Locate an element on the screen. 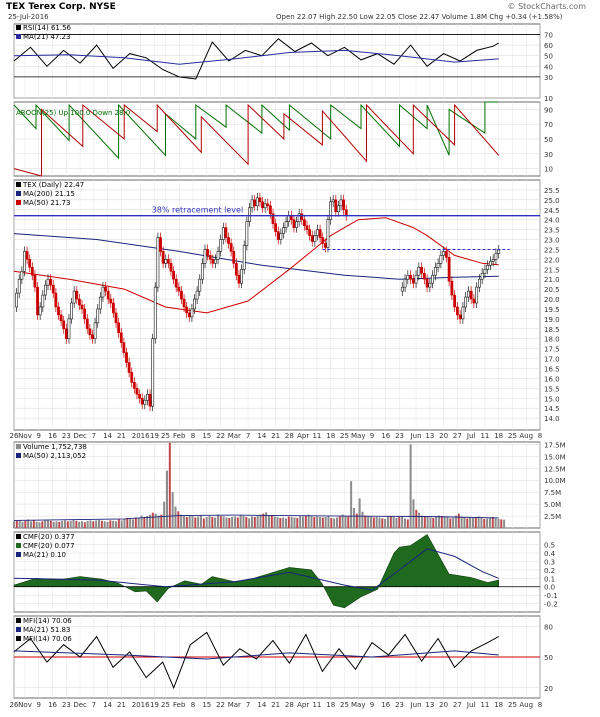 The image size is (600, 717). x-axis-tick-label: 2016 is located at coordinates (141, 436).